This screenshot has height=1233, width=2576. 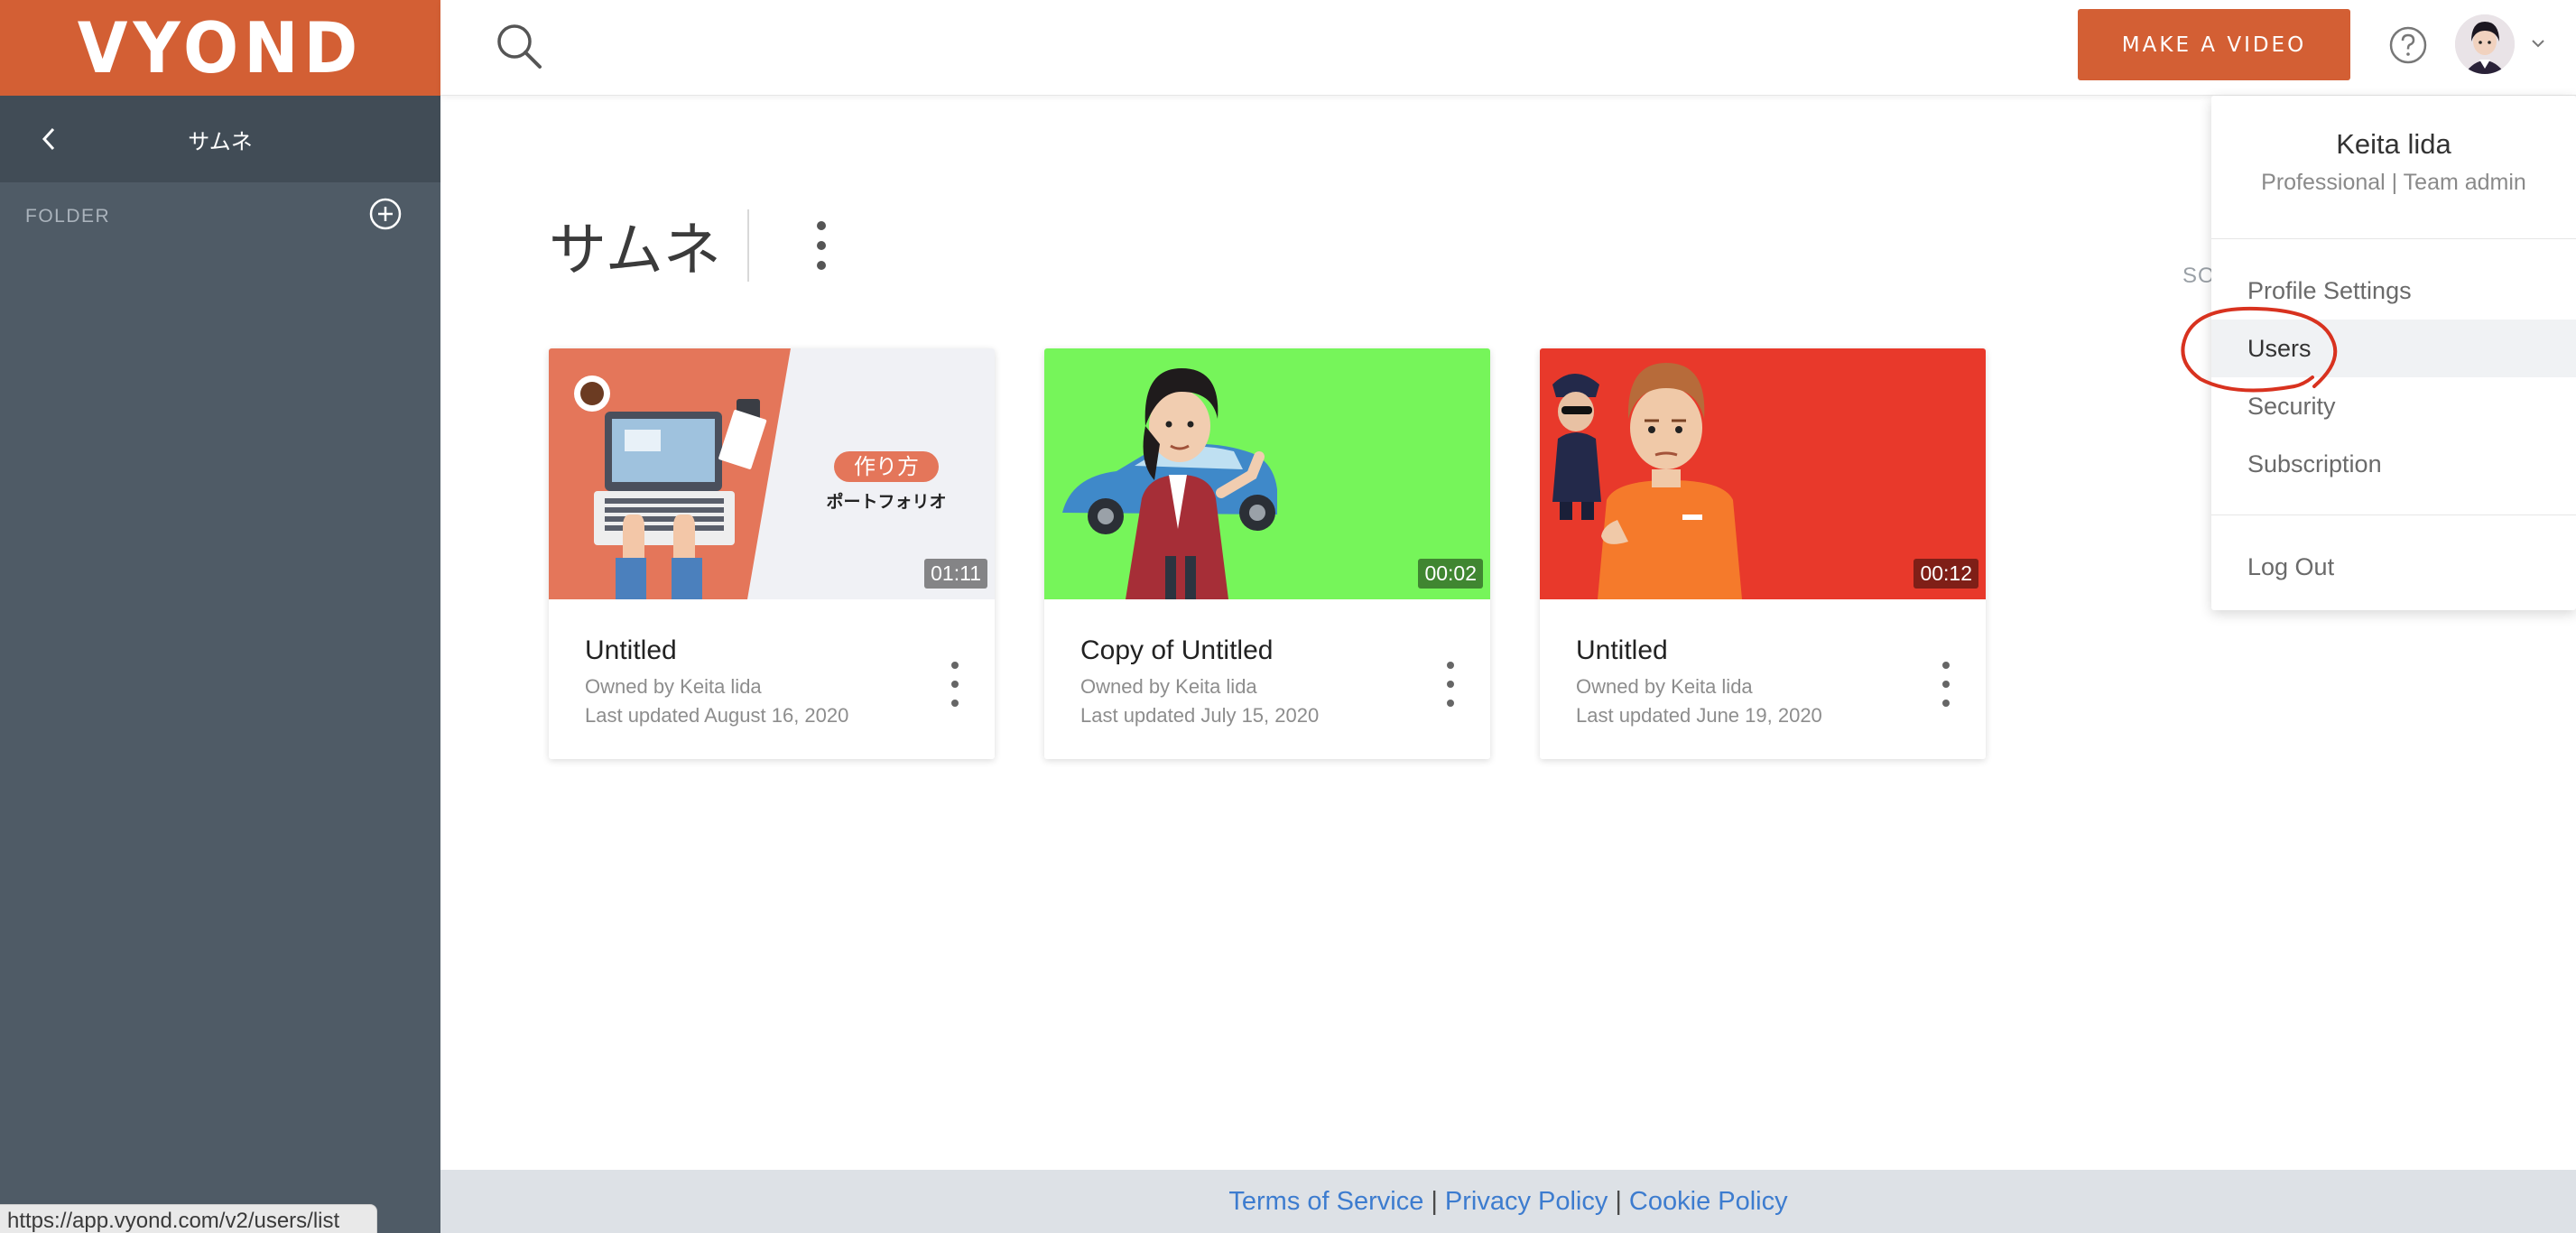 What do you see at coordinates (2485, 44) in the screenshot?
I see `avatar` at bounding box center [2485, 44].